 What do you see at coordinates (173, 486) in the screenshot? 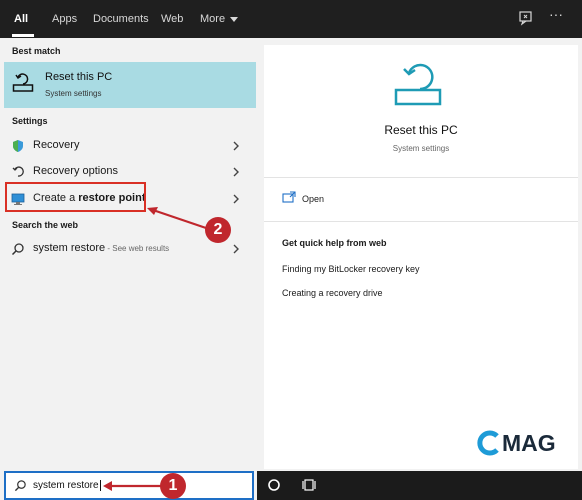
I see `annotation-badge-1: 1` at bounding box center [173, 486].